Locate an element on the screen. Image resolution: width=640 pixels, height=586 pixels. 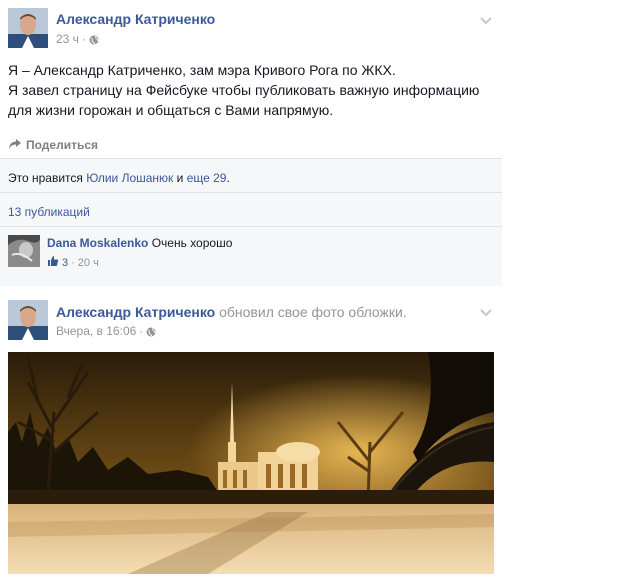
liker-name-link: Юлии Лошанюк is located at coordinates (129, 178).